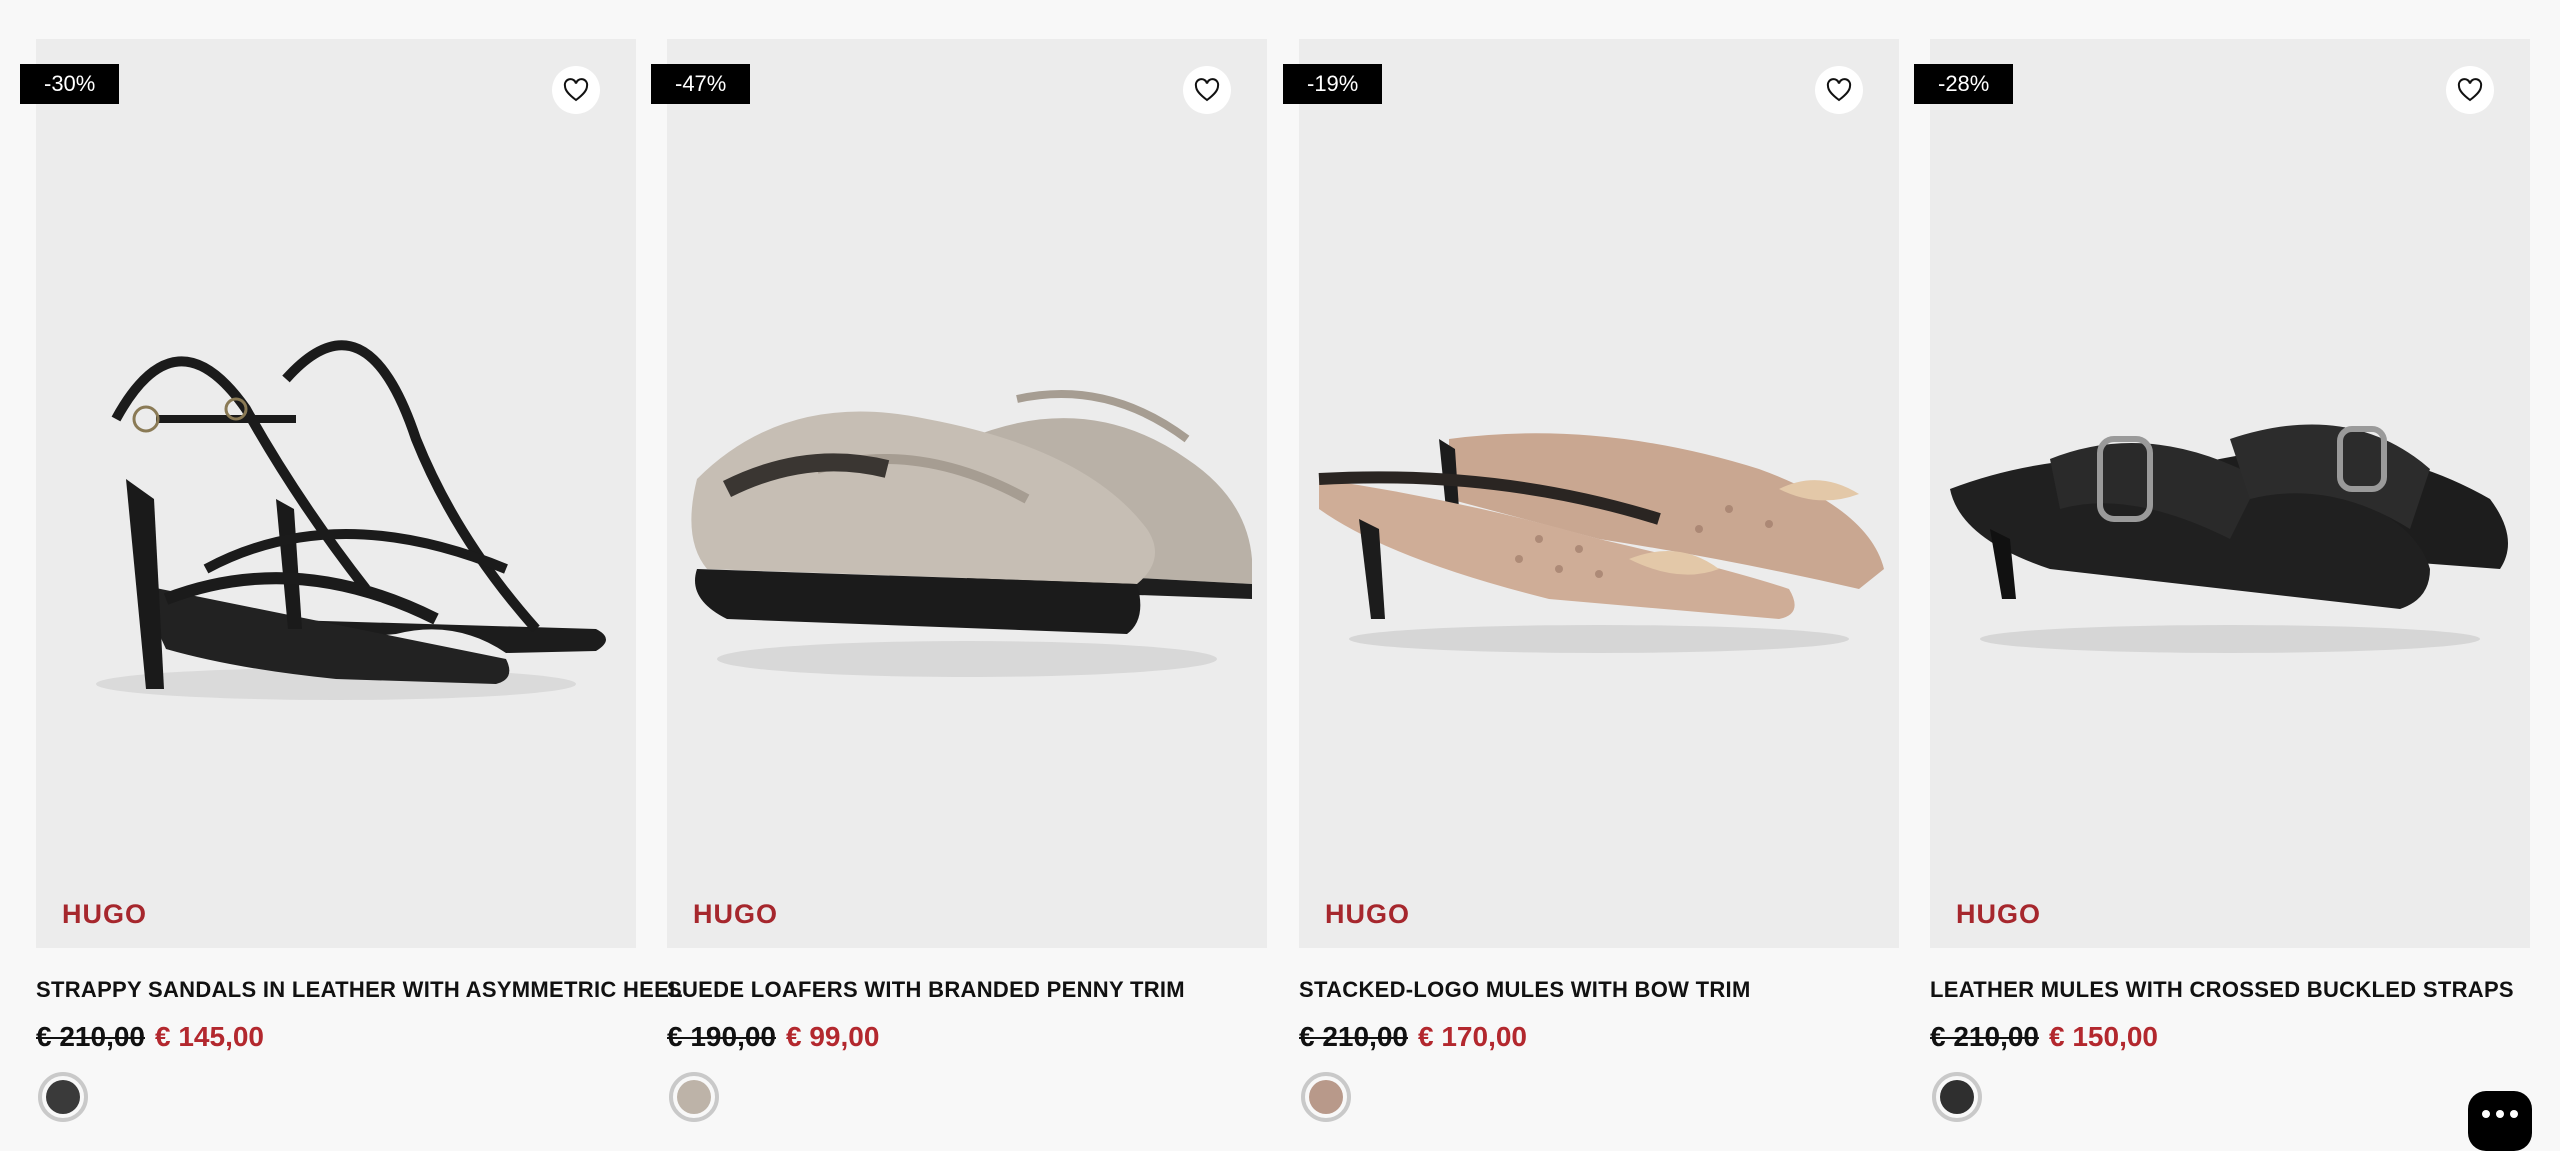 This screenshot has height=1151, width=2560. I want to click on chat-button, so click(2500, 1121).